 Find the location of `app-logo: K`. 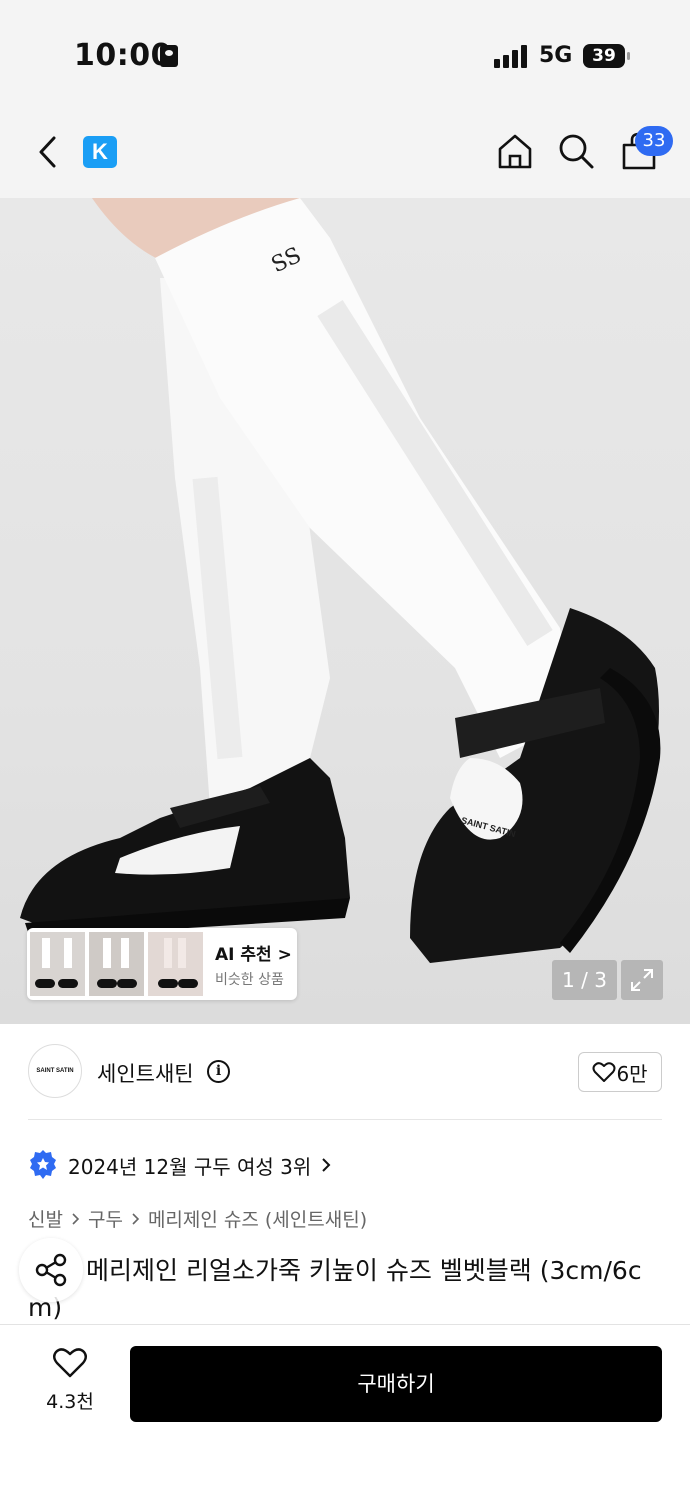

app-logo: K is located at coordinates (100, 152).